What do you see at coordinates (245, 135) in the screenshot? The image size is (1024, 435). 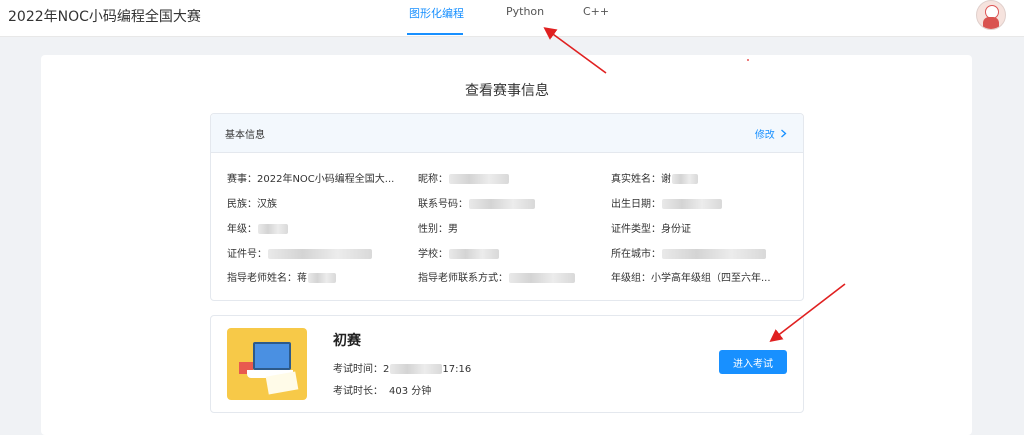 I see `basic-info-title: 基本信息` at bounding box center [245, 135].